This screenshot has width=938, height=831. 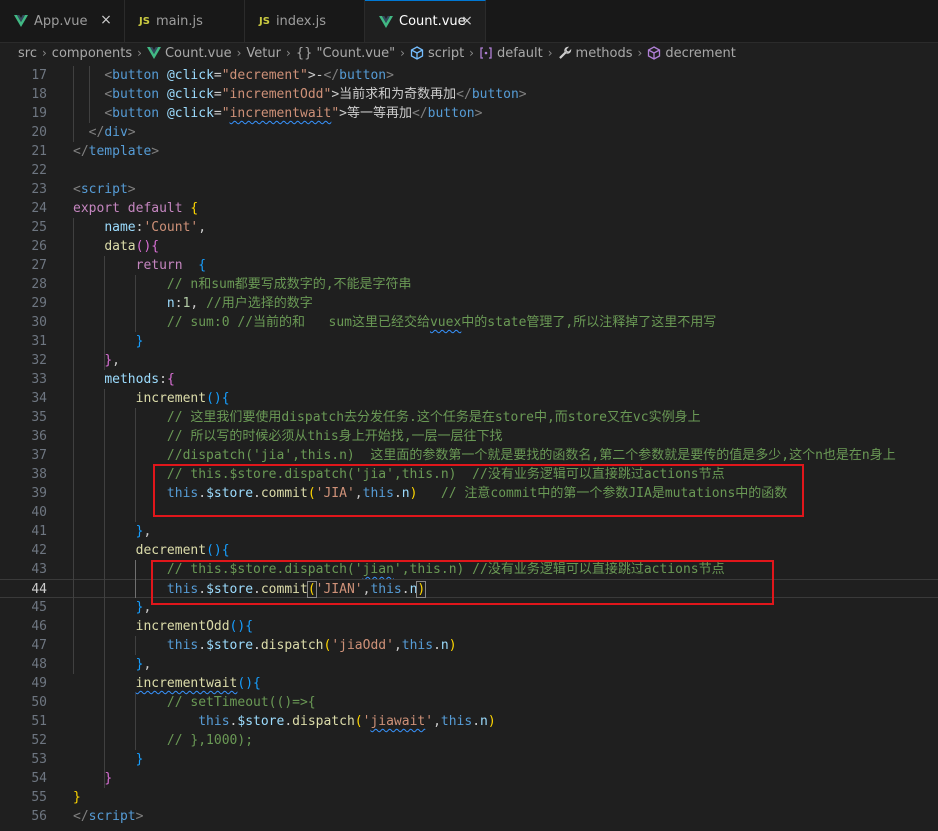 I want to click on code-text: <script>, so click(x=104, y=189).